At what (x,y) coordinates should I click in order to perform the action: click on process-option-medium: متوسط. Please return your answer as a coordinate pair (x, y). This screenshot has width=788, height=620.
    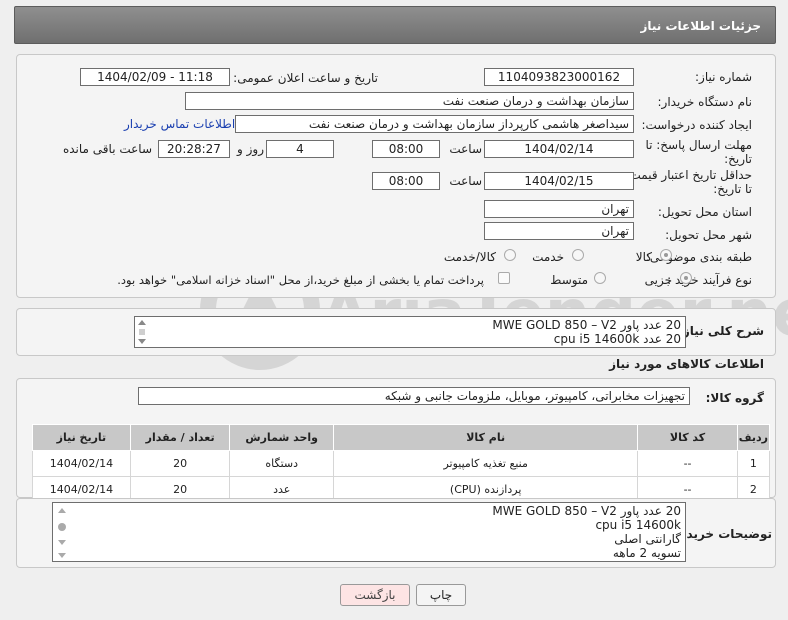
    Looking at the image, I should click on (569, 280).